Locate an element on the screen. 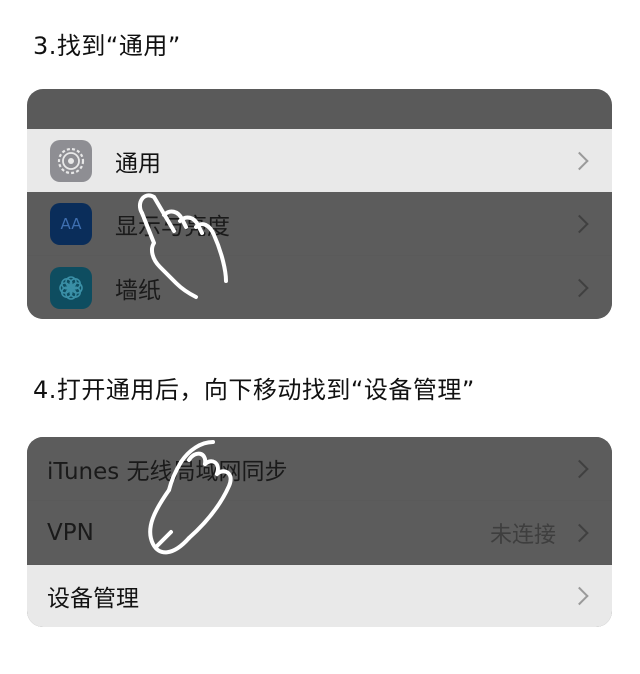  vpn-status-value: 未连接 is located at coordinates (522, 535).